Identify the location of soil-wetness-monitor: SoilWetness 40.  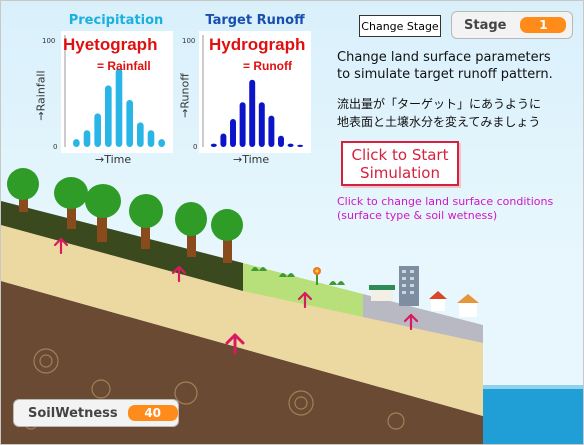
(96, 413).